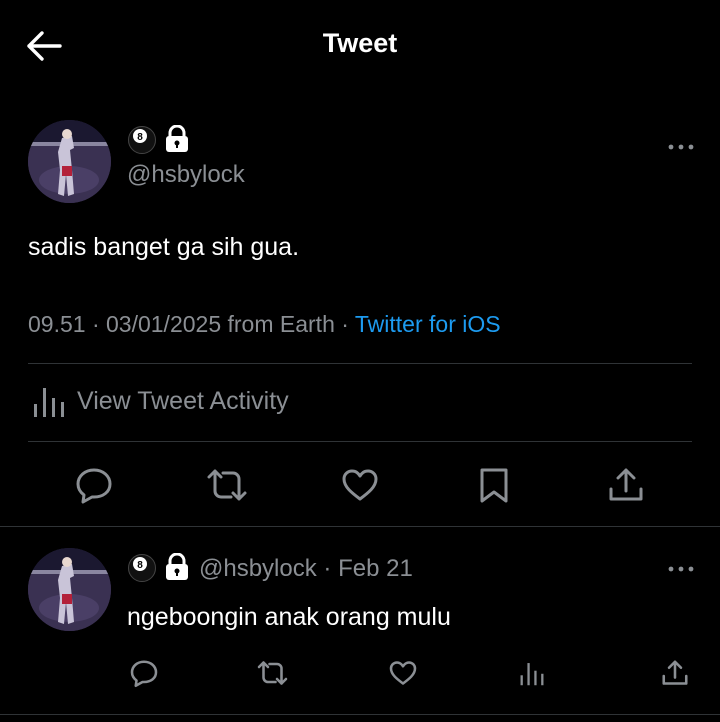  I want to click on author-handle: @hsbylock, so click(186, 175).